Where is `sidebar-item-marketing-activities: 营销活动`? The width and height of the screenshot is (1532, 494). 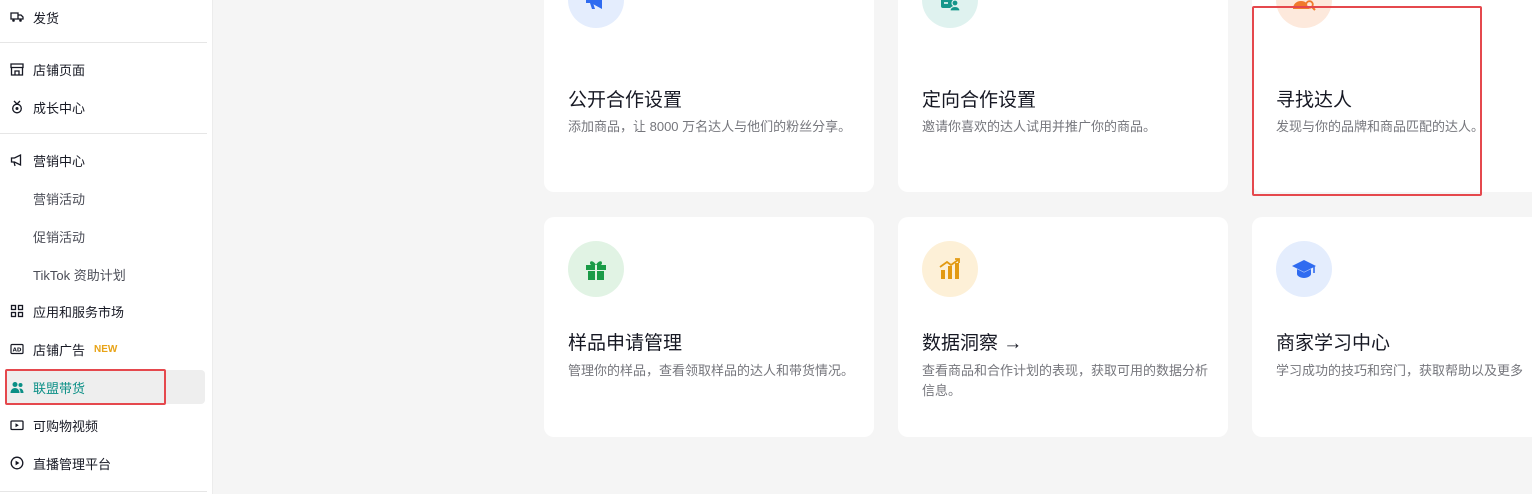
sidebar-item-marketing-activities: 营销活动 is located at coordinates (106, 198).